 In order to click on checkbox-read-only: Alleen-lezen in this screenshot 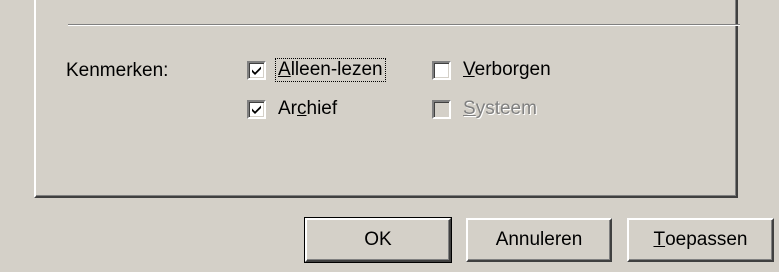, I will do `click(316, 70)`.